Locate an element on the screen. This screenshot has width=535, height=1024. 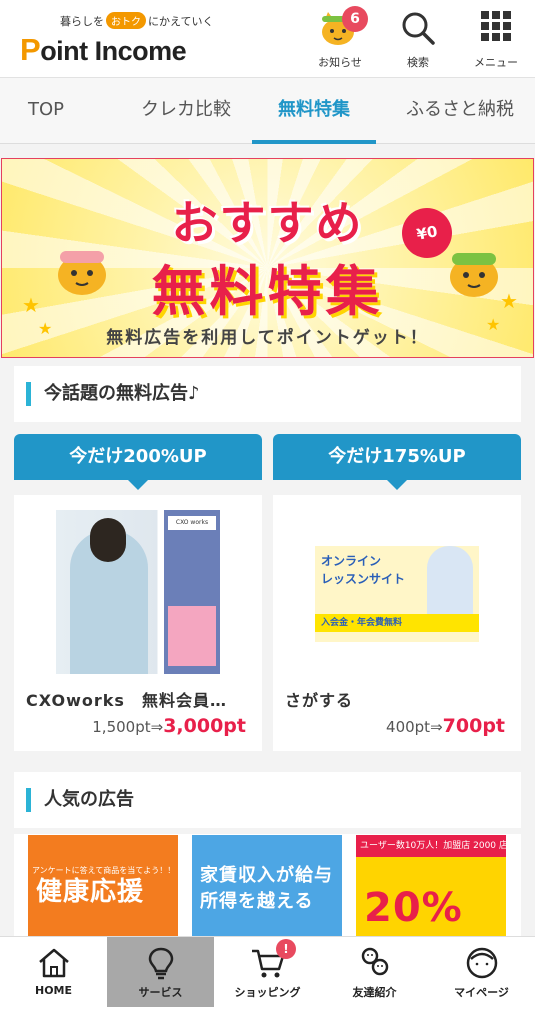
nav-mypage: マイページ is located at coordinates (481, 972).